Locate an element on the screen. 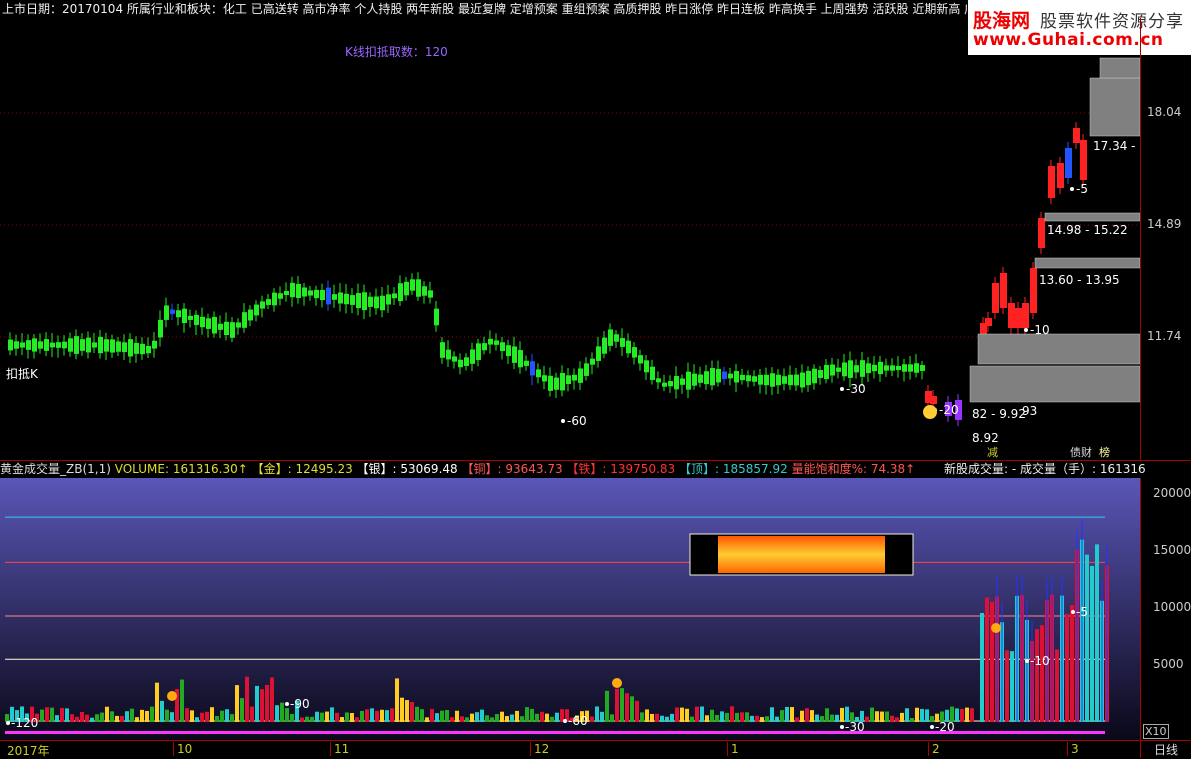 Image resolution: width=1191 pixels, height=759 pixels. period-selector: 日线 is located at coordinates (1165, 749).